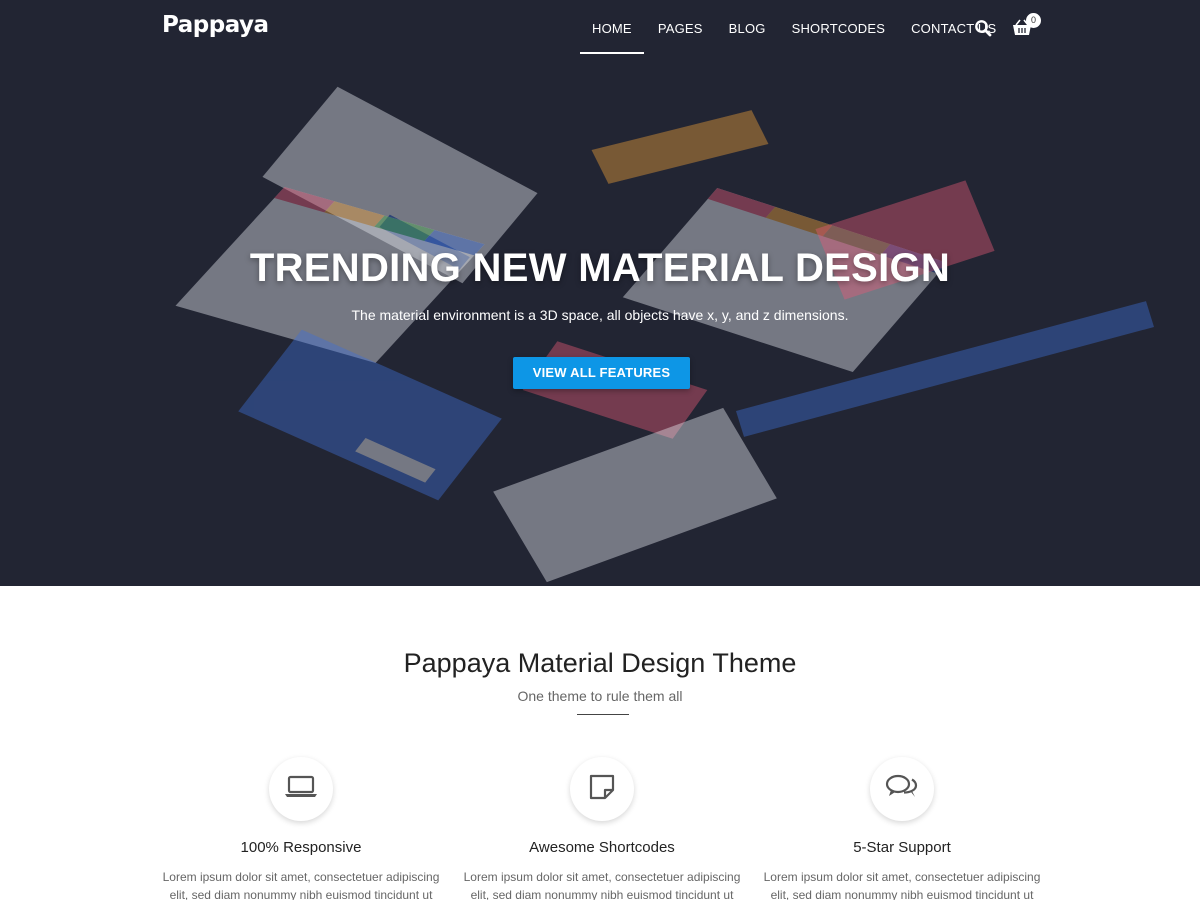 This screenshot has width=1200, height=900. Describe the element at coordinates (600, 696) in the screenshot. I see `section-subtitle: One theme to rule them all` at that location.